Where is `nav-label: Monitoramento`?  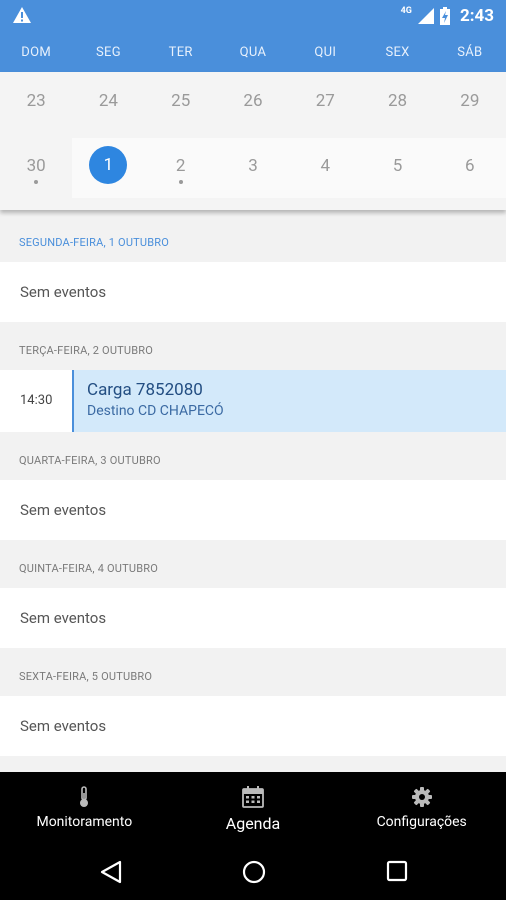 nav-label: Monitoramento is located at coordinates (84, 822).